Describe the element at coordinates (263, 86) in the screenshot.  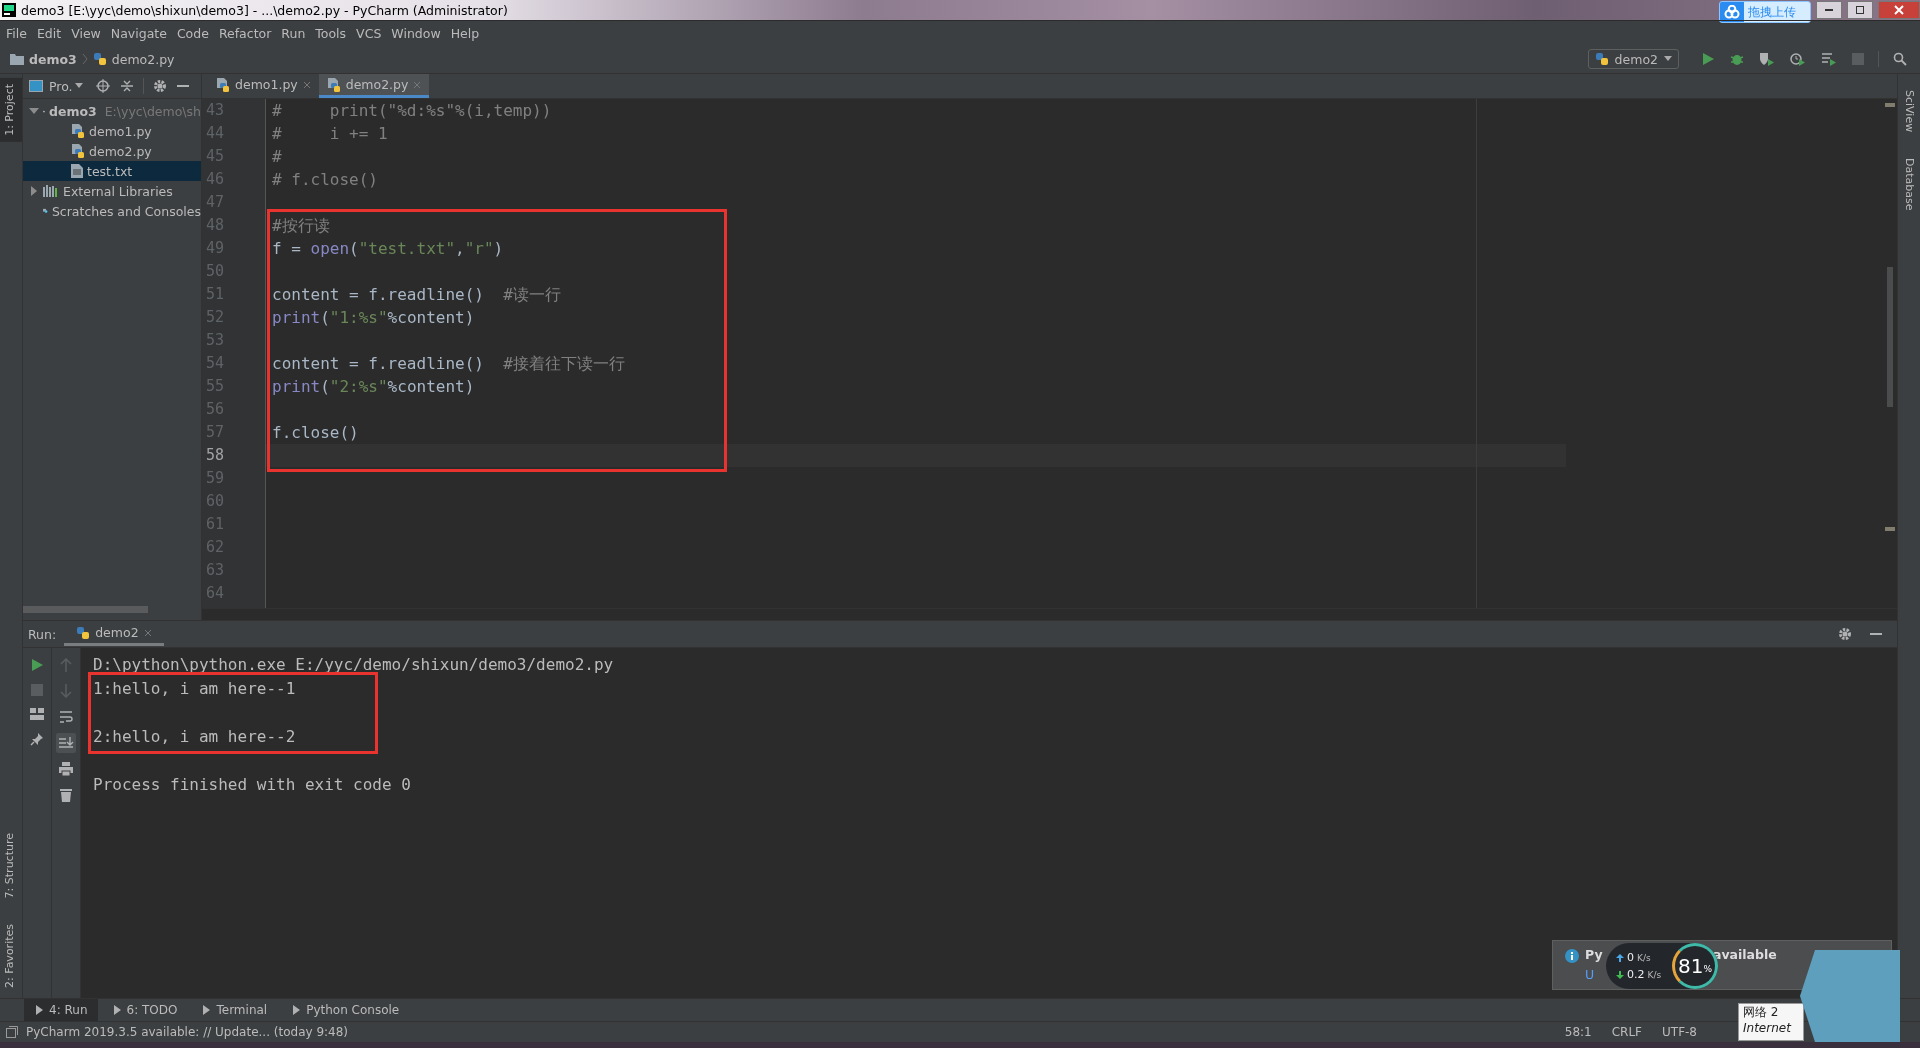
I see `editor-tab: demo1.py` at that location.